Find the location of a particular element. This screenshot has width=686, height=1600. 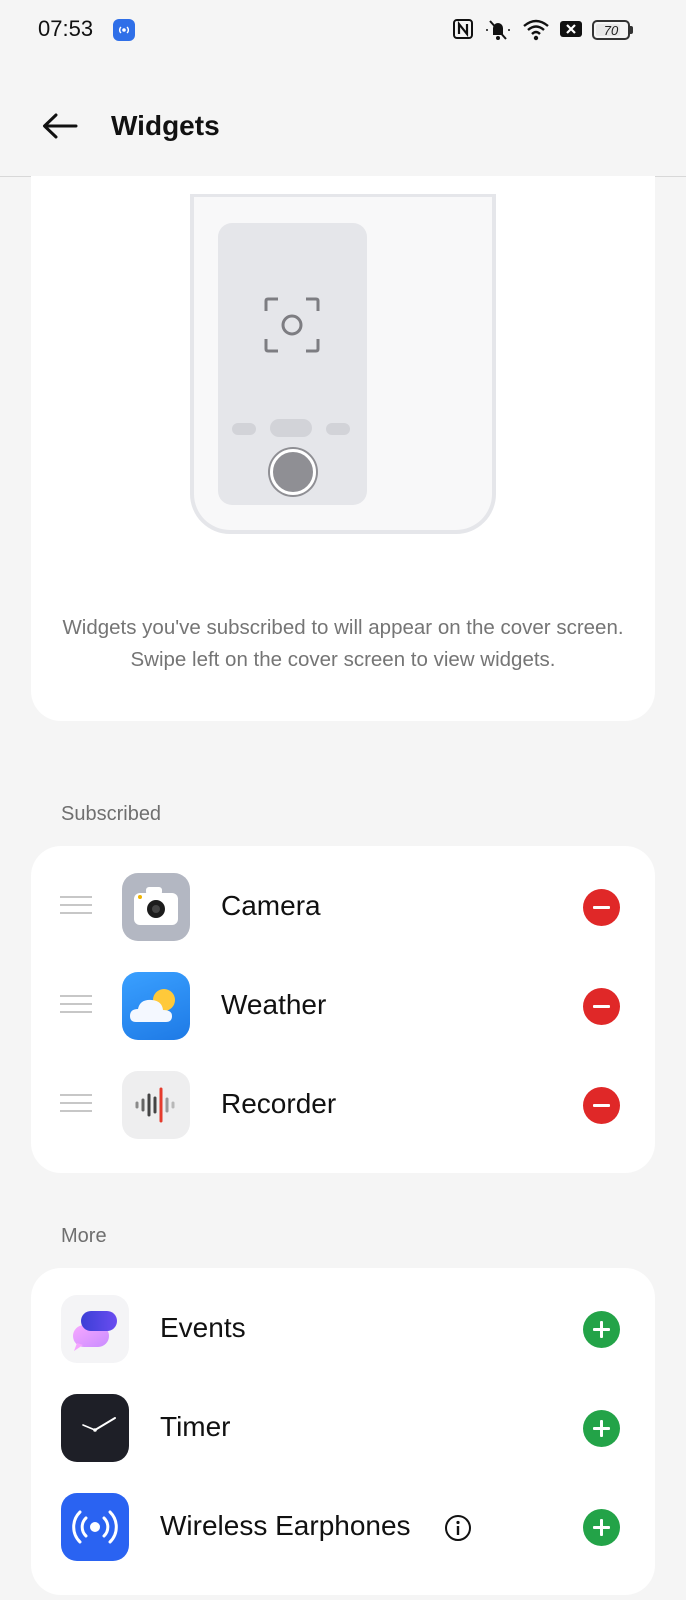

widget-label: Weather is located at coordinates (274, 1004).